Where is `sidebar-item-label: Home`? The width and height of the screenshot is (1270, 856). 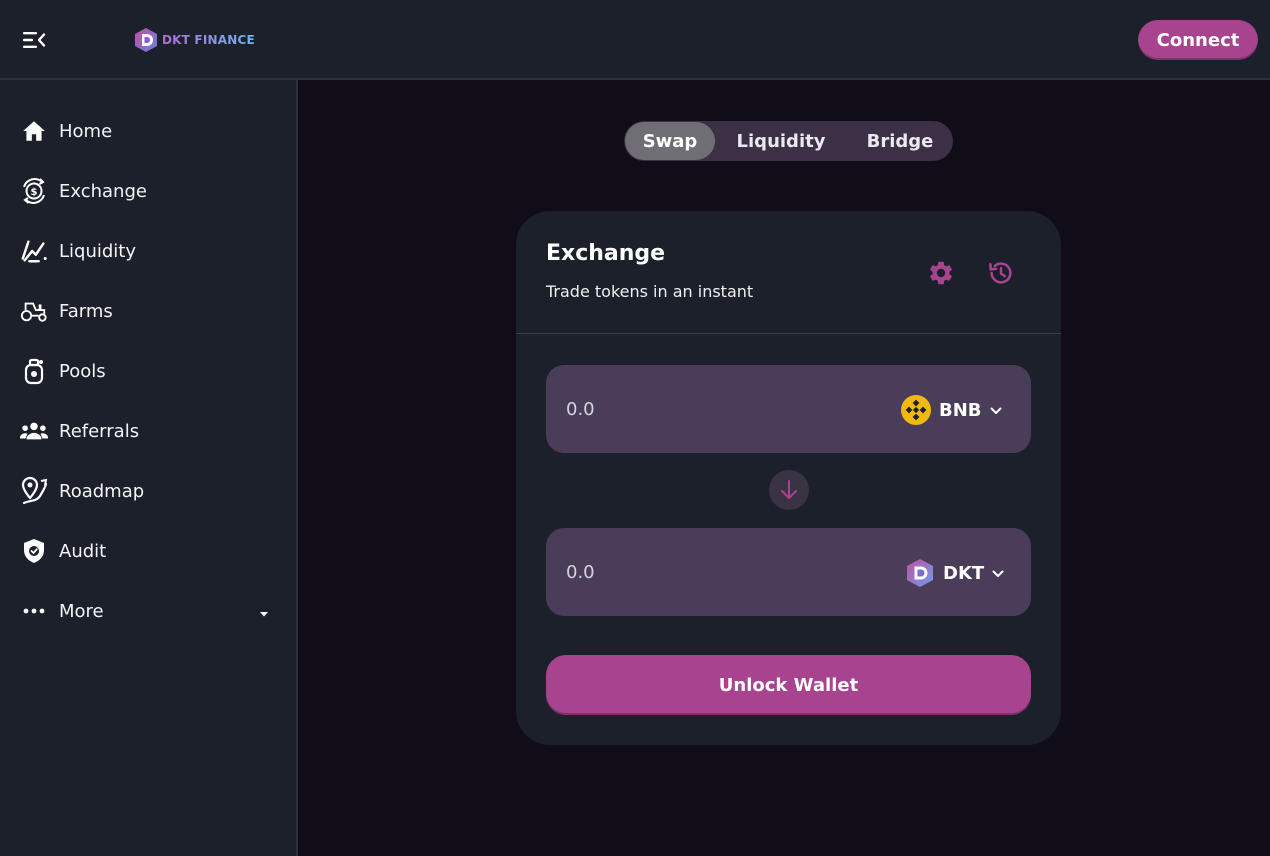
sidebar-item-label: Home is located at coordinates (86, 131).